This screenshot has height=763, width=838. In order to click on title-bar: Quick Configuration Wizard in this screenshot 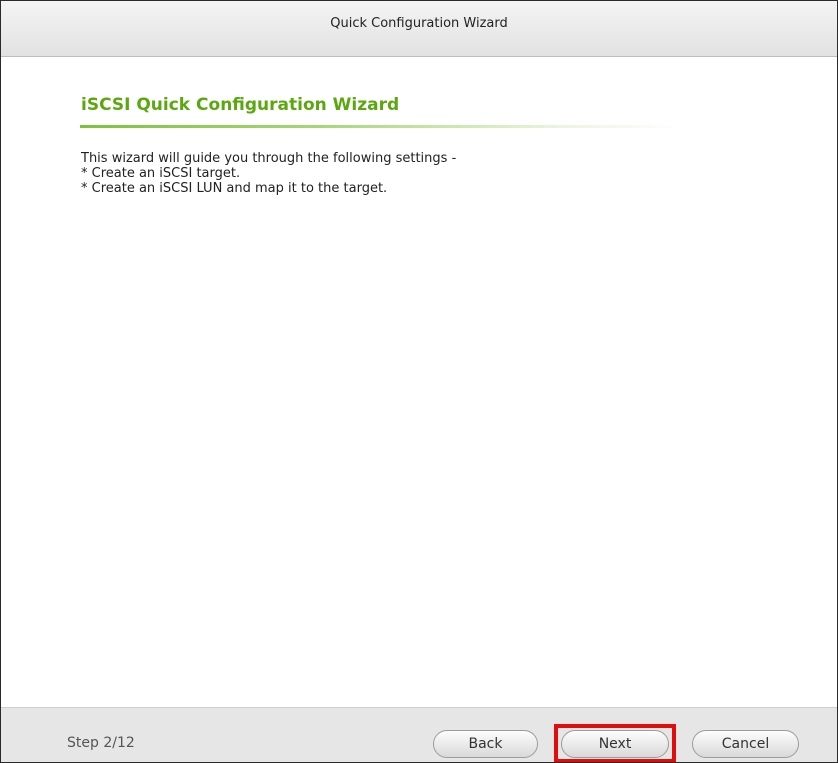, I will do `click(419, 29)`.